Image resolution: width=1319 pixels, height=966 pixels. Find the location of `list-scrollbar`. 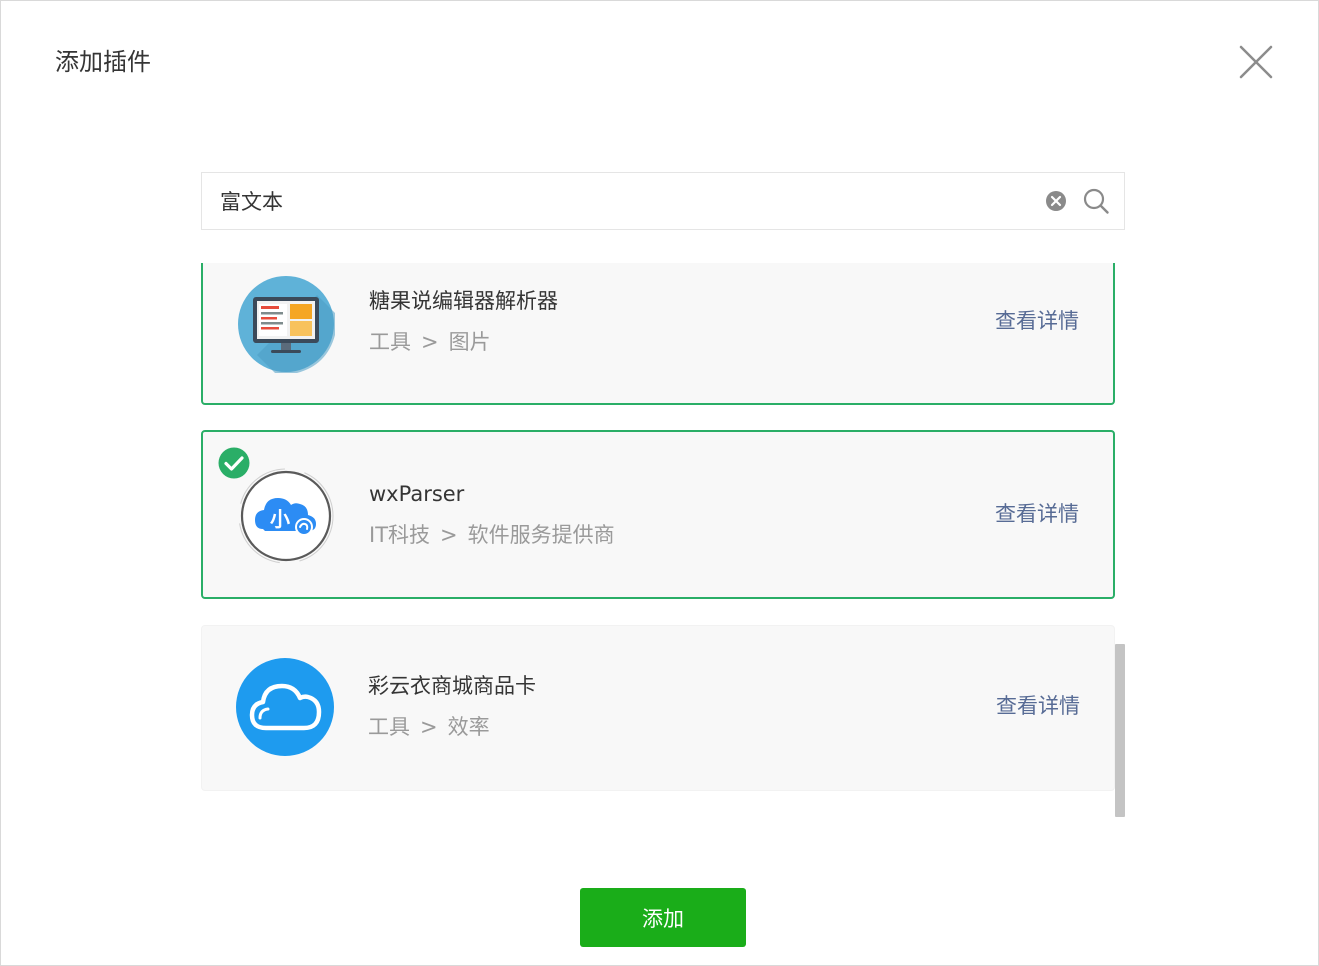

list-scrollbar is located at coordinates (1120, 730).